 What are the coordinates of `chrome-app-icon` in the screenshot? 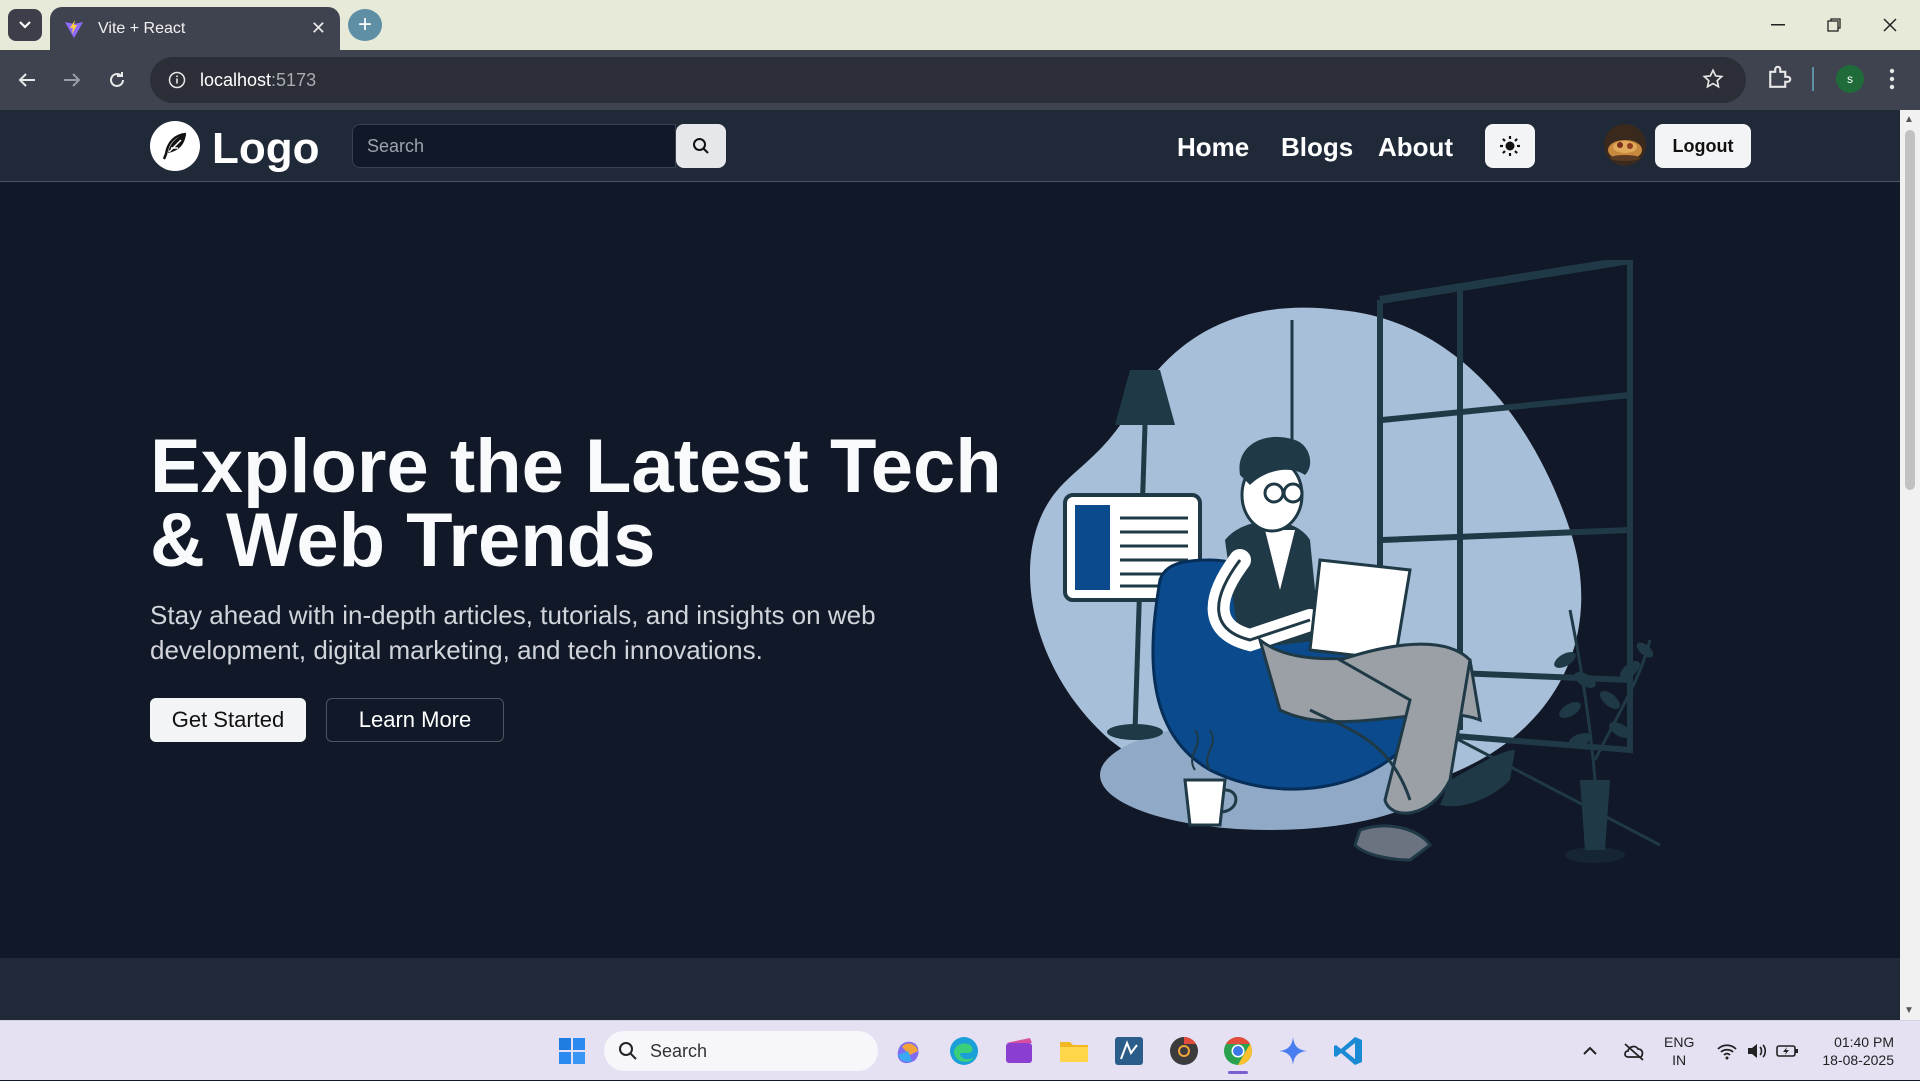 It's located at (1238, 1051).